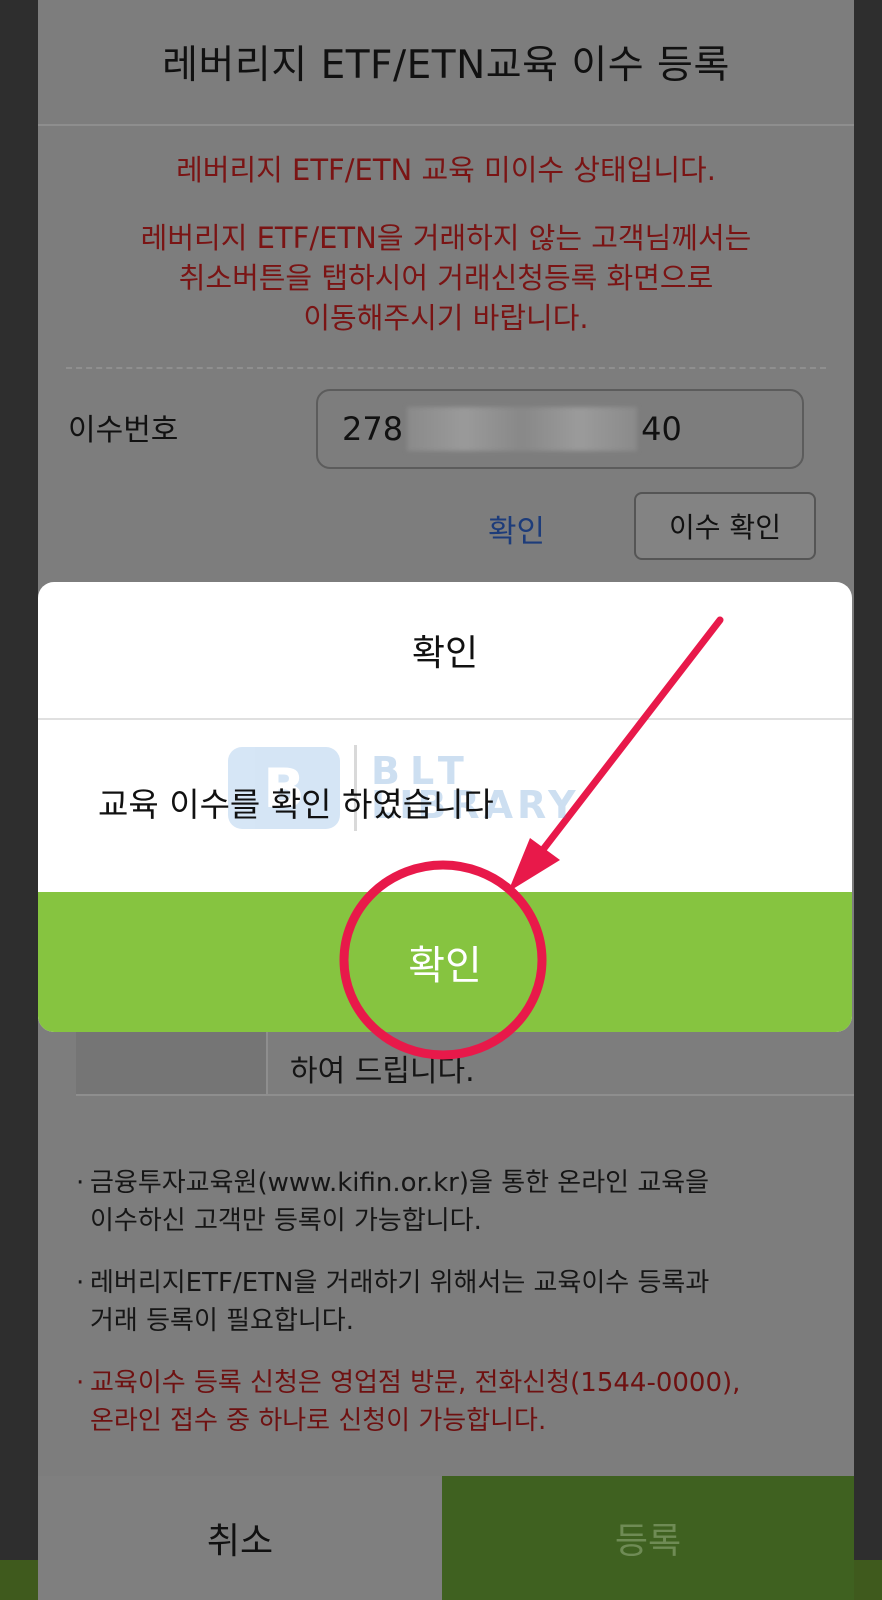 The image size is (882, 1600). What do you see at coordinates (725, 526) in the screenshot?
I see `check-completion-button: 이수 확인` at bounding box center [725, 526].